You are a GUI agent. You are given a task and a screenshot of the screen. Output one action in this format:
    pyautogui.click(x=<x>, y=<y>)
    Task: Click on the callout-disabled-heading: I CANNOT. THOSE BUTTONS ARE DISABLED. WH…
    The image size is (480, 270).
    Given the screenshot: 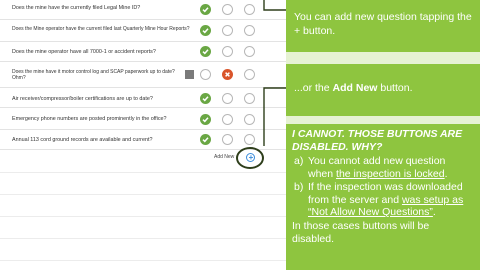 What is the action you would take?
    pyautogui.click(x=377, y=140)
    